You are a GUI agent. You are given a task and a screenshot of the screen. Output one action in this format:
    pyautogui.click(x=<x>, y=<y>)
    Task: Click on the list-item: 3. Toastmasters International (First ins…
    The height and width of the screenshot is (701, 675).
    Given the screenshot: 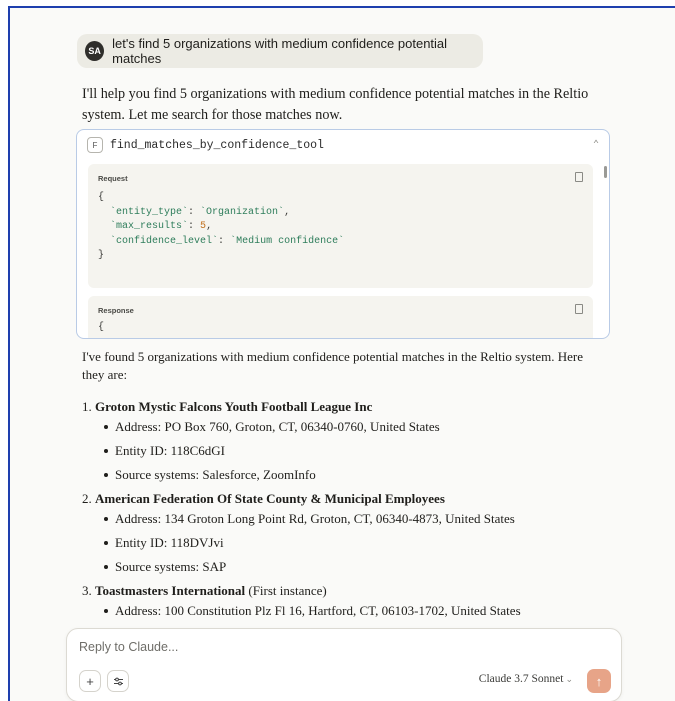 What is the action you would take?
    pyautogui.click(x=342, y=604)
    